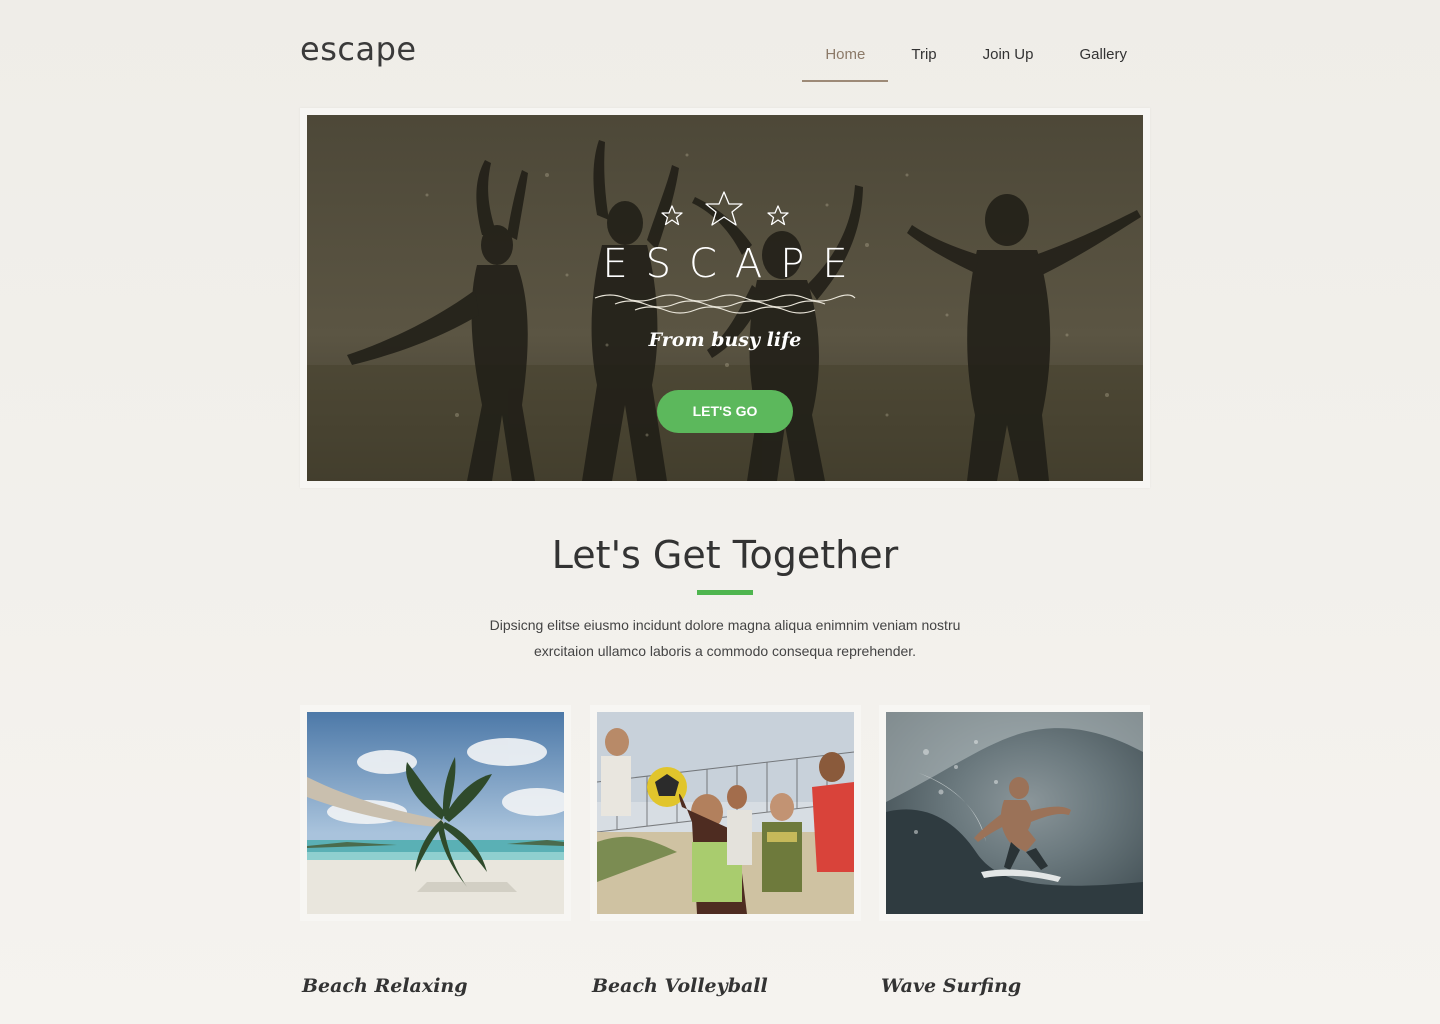 This screenshot has height=1024, width=1440. Describe the element at coordinates (385, 986) in the screenshot. I see `card-label-beach-relaxing: Beach Relaxing` at that location.